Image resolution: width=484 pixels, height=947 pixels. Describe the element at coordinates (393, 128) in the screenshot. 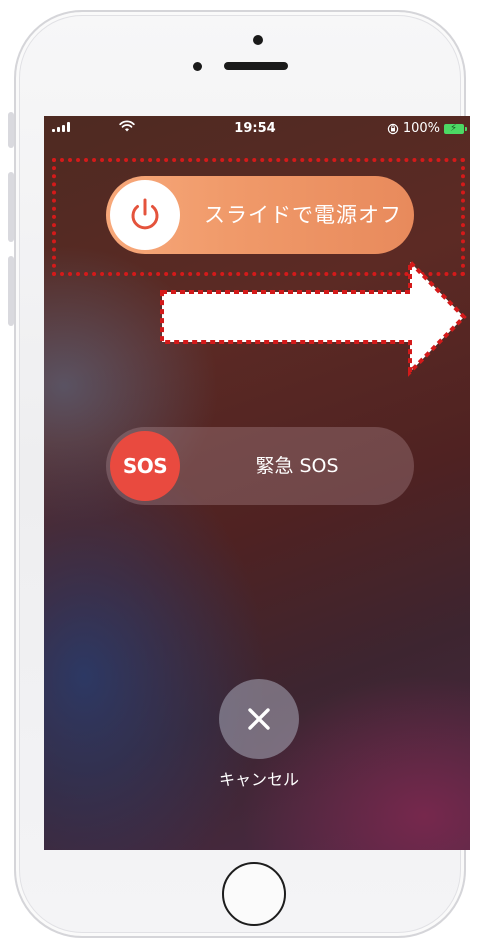

I see `orientation-lock-icon` at that location.